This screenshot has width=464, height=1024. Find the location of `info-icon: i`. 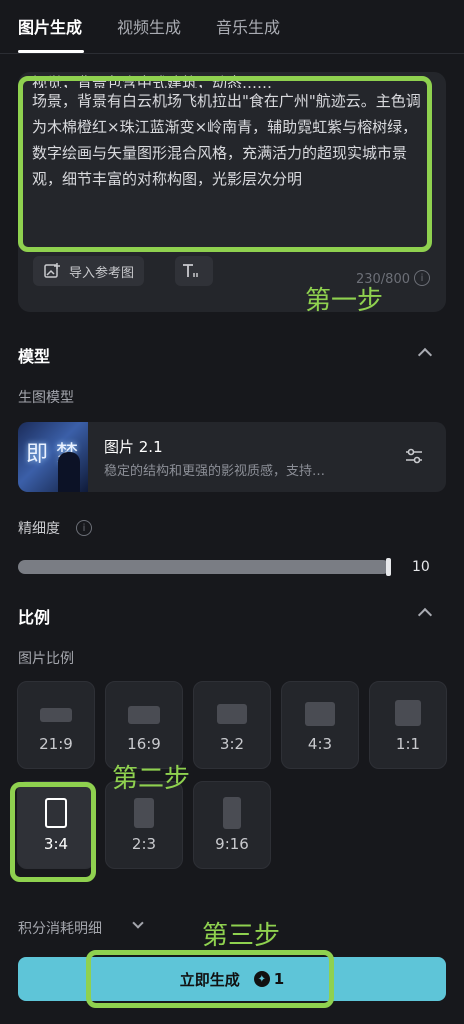

info-icon: i is located at coordinates (422, 278).